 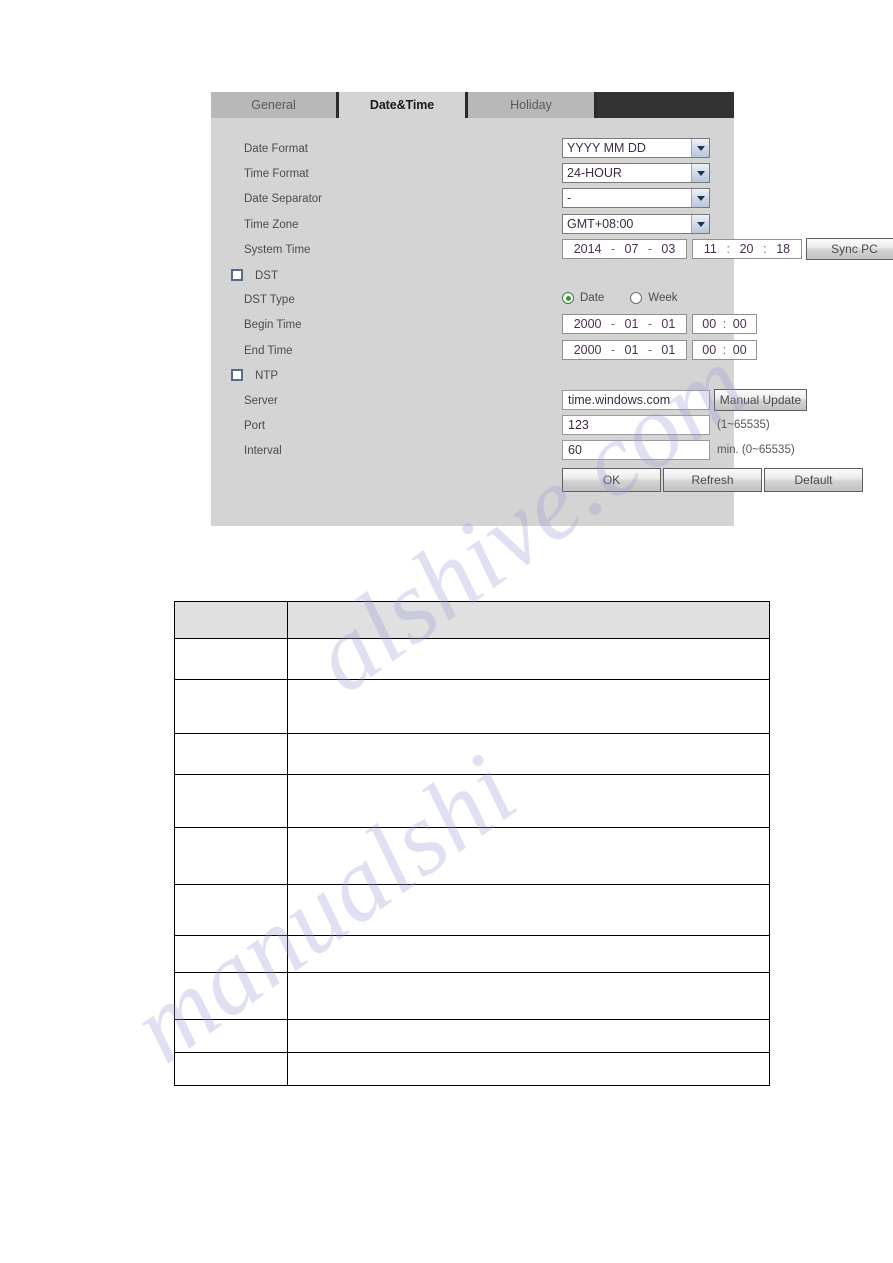 I want to click on end-time-sep: :, so click(x=724, y=350).